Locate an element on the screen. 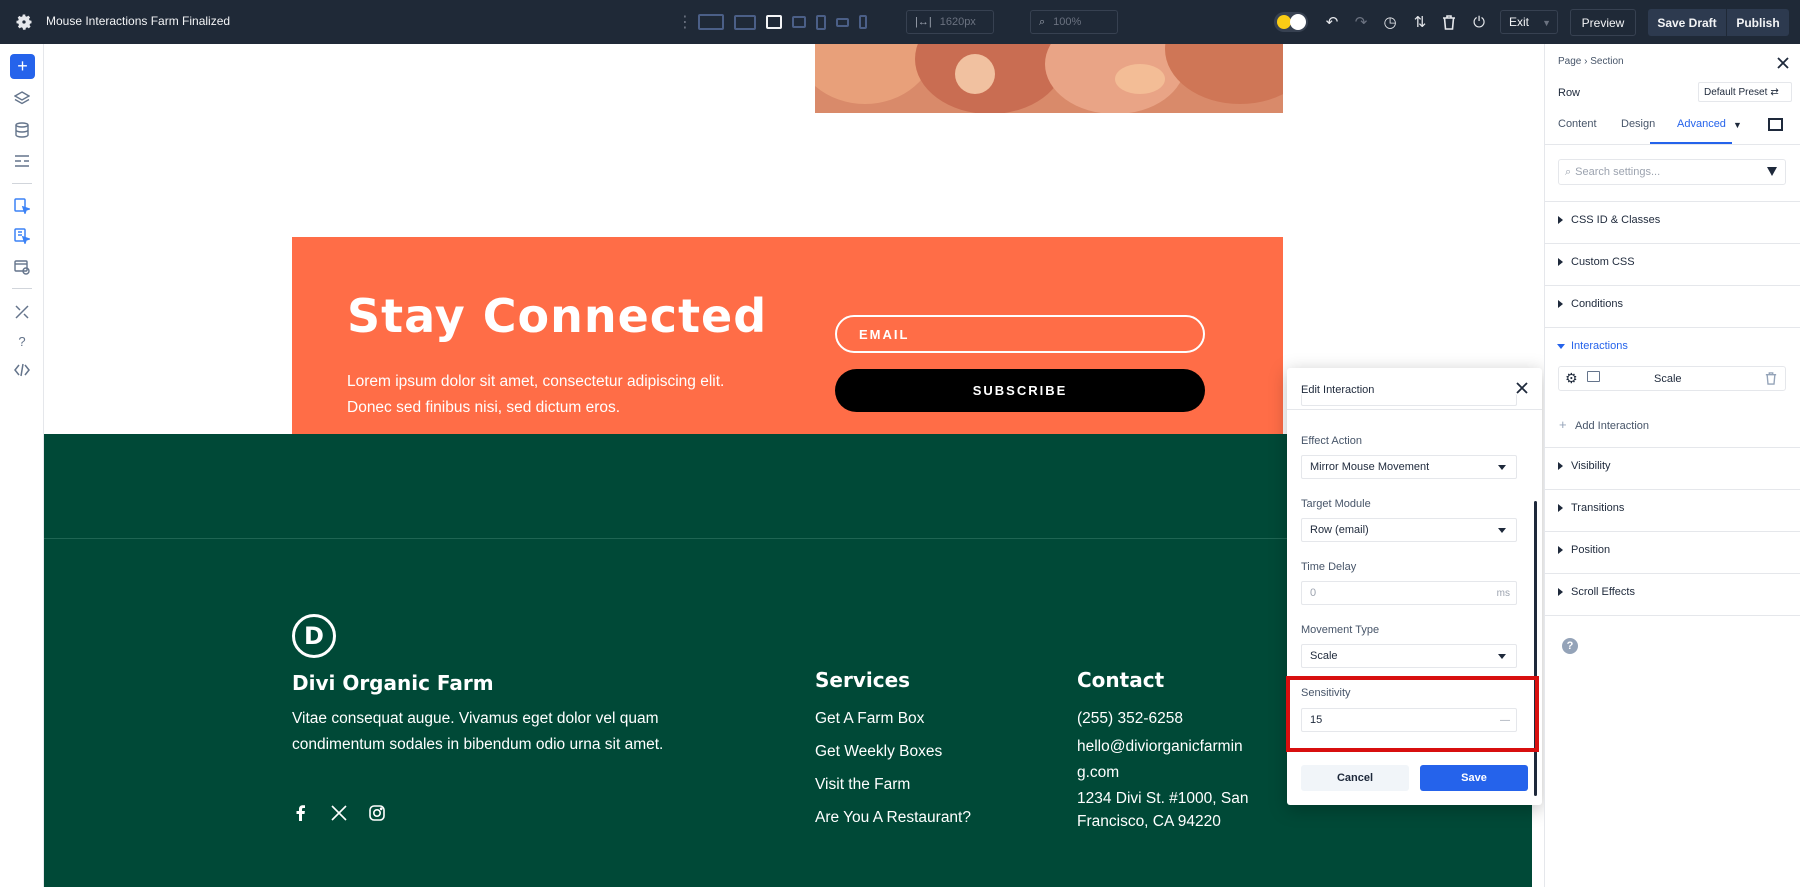 The image size is (1800, 887). duplicate-icon is located at coordinates (1593, 376).